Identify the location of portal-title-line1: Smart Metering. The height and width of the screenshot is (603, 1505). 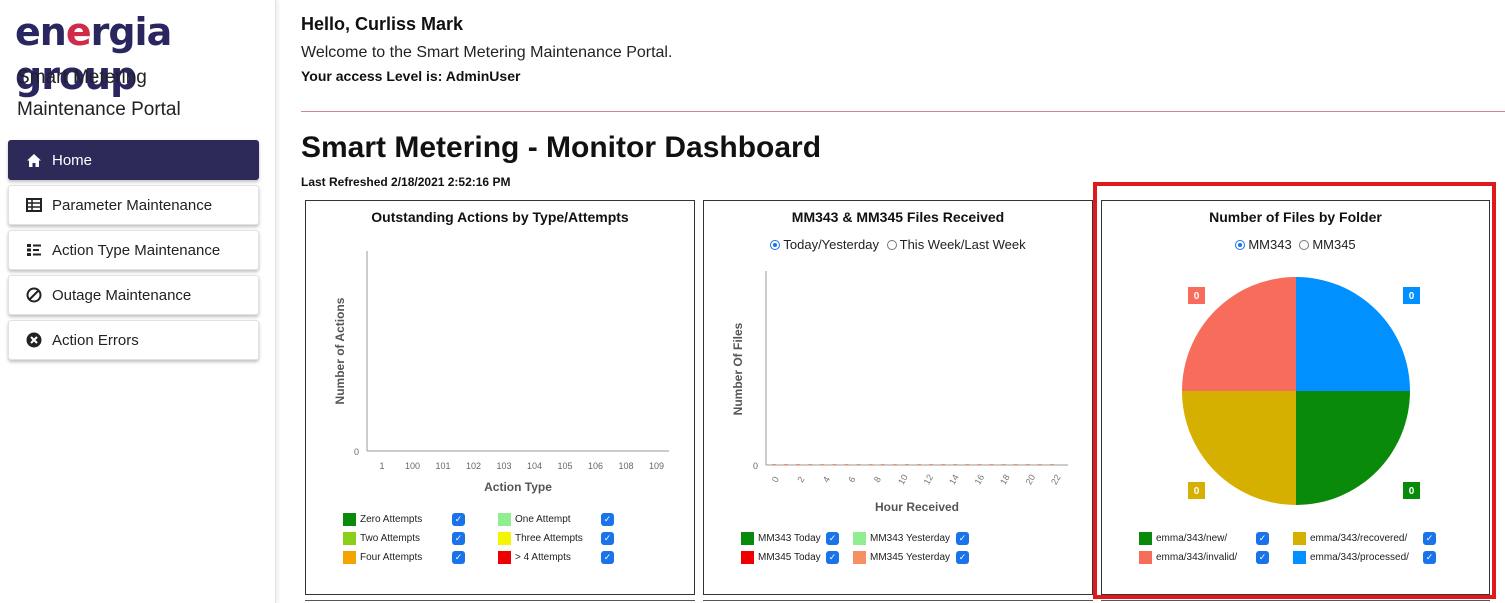
(82, 77).